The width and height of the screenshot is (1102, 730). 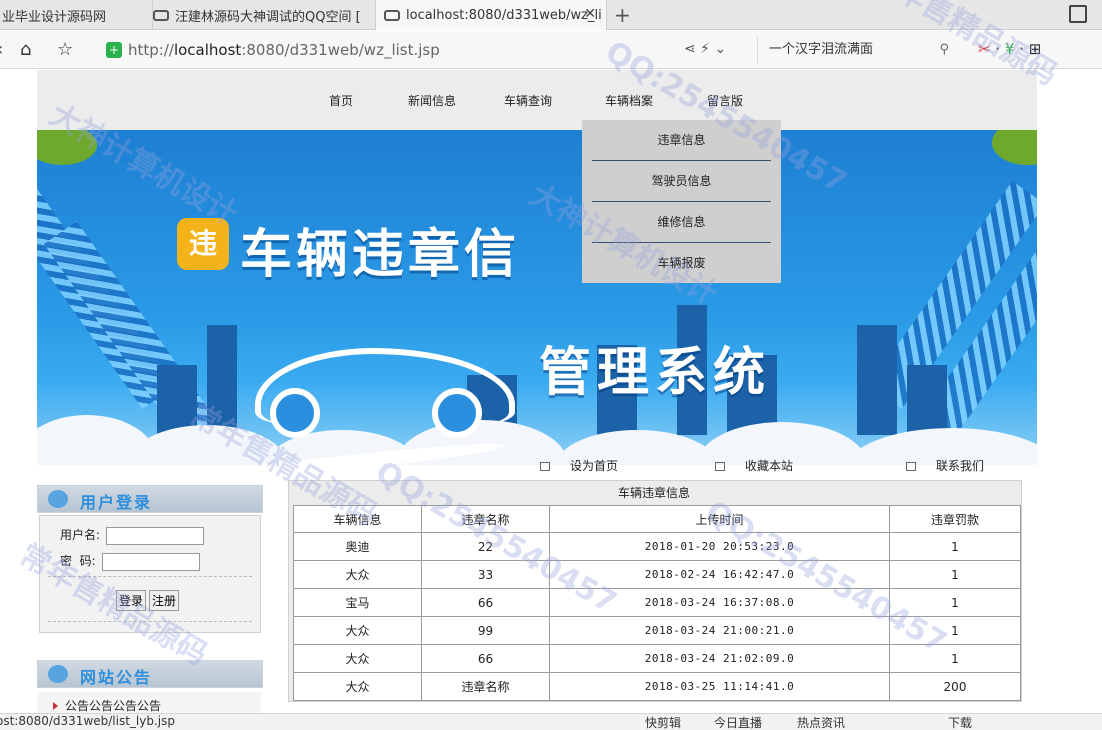 I want to click on search-text: 一个汉字泪流满面, so click(x=821, y=49).